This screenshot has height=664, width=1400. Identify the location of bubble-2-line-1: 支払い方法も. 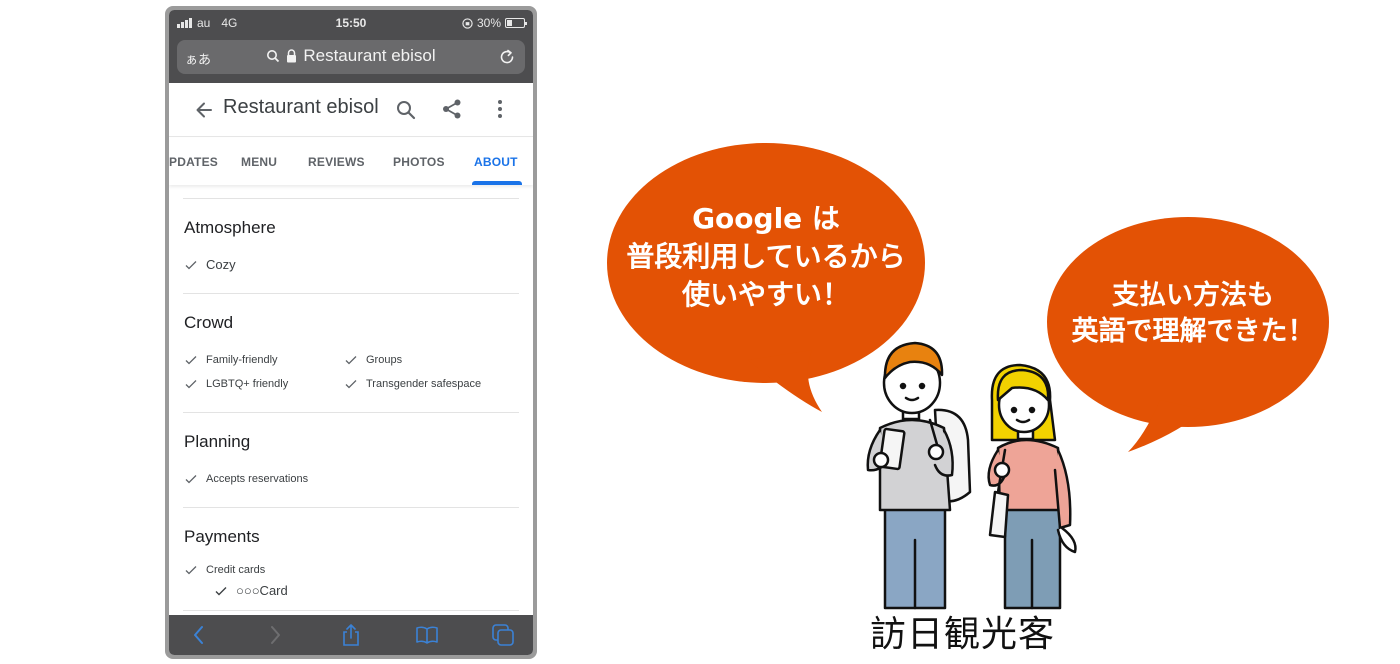
(1193, 295).